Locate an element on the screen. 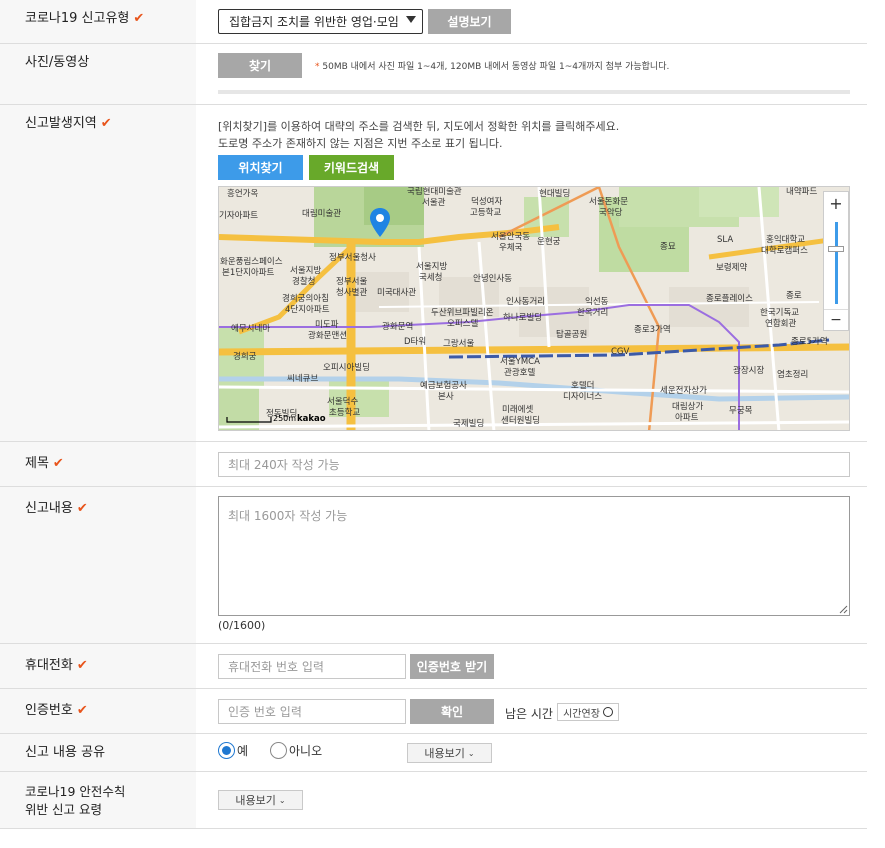  map-label: 경희궁의아침 is located at coordinates (305, 299).